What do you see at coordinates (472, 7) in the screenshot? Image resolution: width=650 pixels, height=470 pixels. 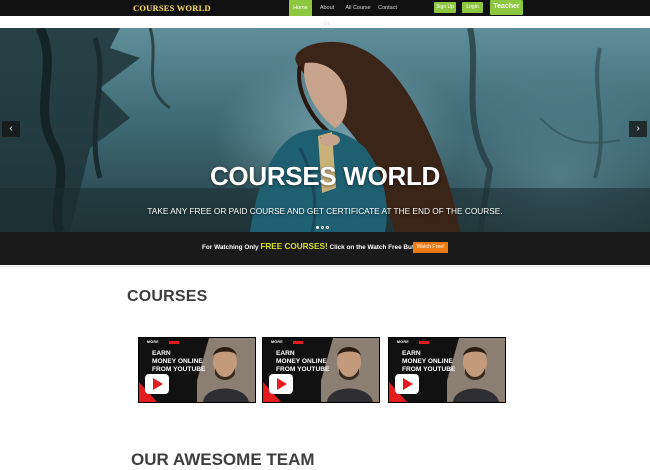 I see `login-button: Login` at bounding box center [472, 7].